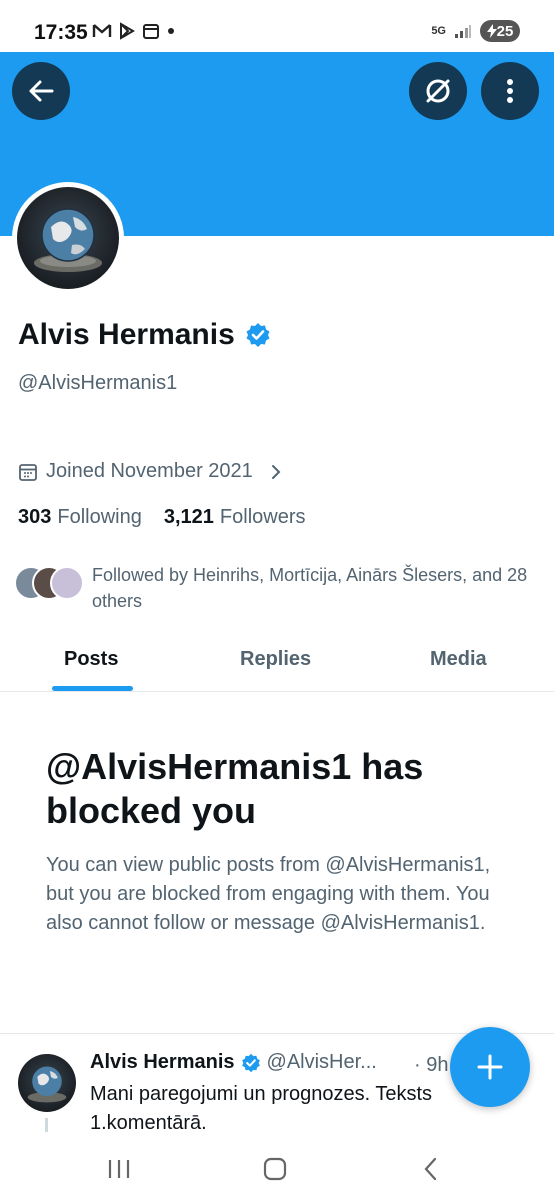  Describe the element at coordinates (463, 31) in the screenshot. I see `signal-icon` at that location.